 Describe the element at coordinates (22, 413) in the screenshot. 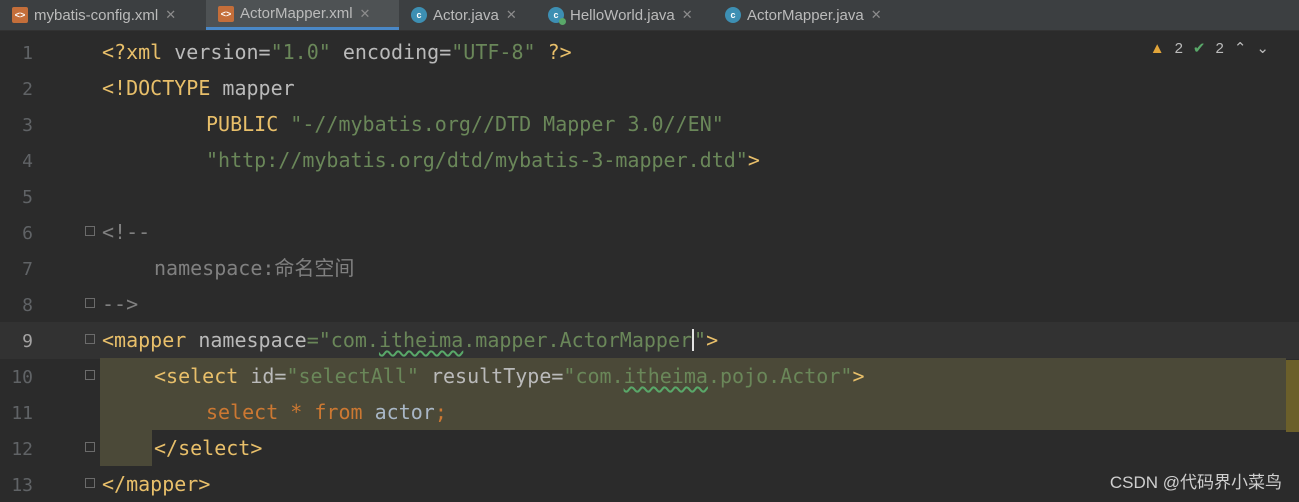

I see `line-number: 11` at that location.